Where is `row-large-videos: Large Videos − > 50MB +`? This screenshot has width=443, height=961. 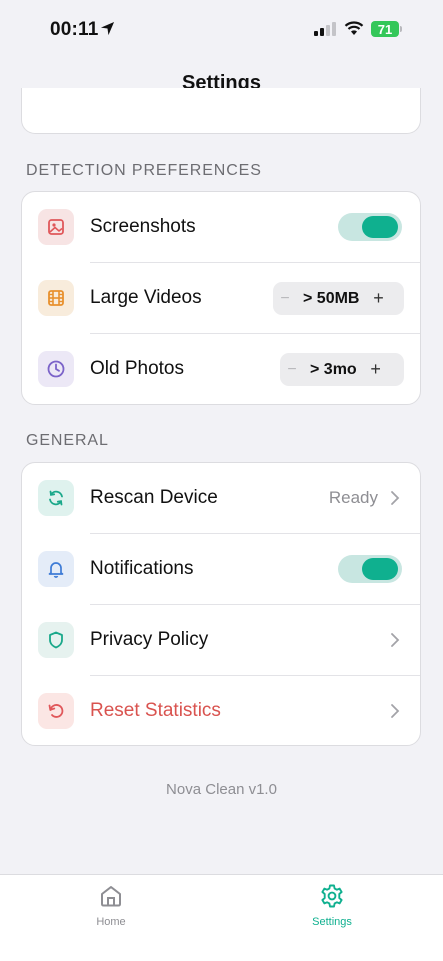 row-large-videos: Large Videos − > 50MB + is located at coordinates (221, 298).